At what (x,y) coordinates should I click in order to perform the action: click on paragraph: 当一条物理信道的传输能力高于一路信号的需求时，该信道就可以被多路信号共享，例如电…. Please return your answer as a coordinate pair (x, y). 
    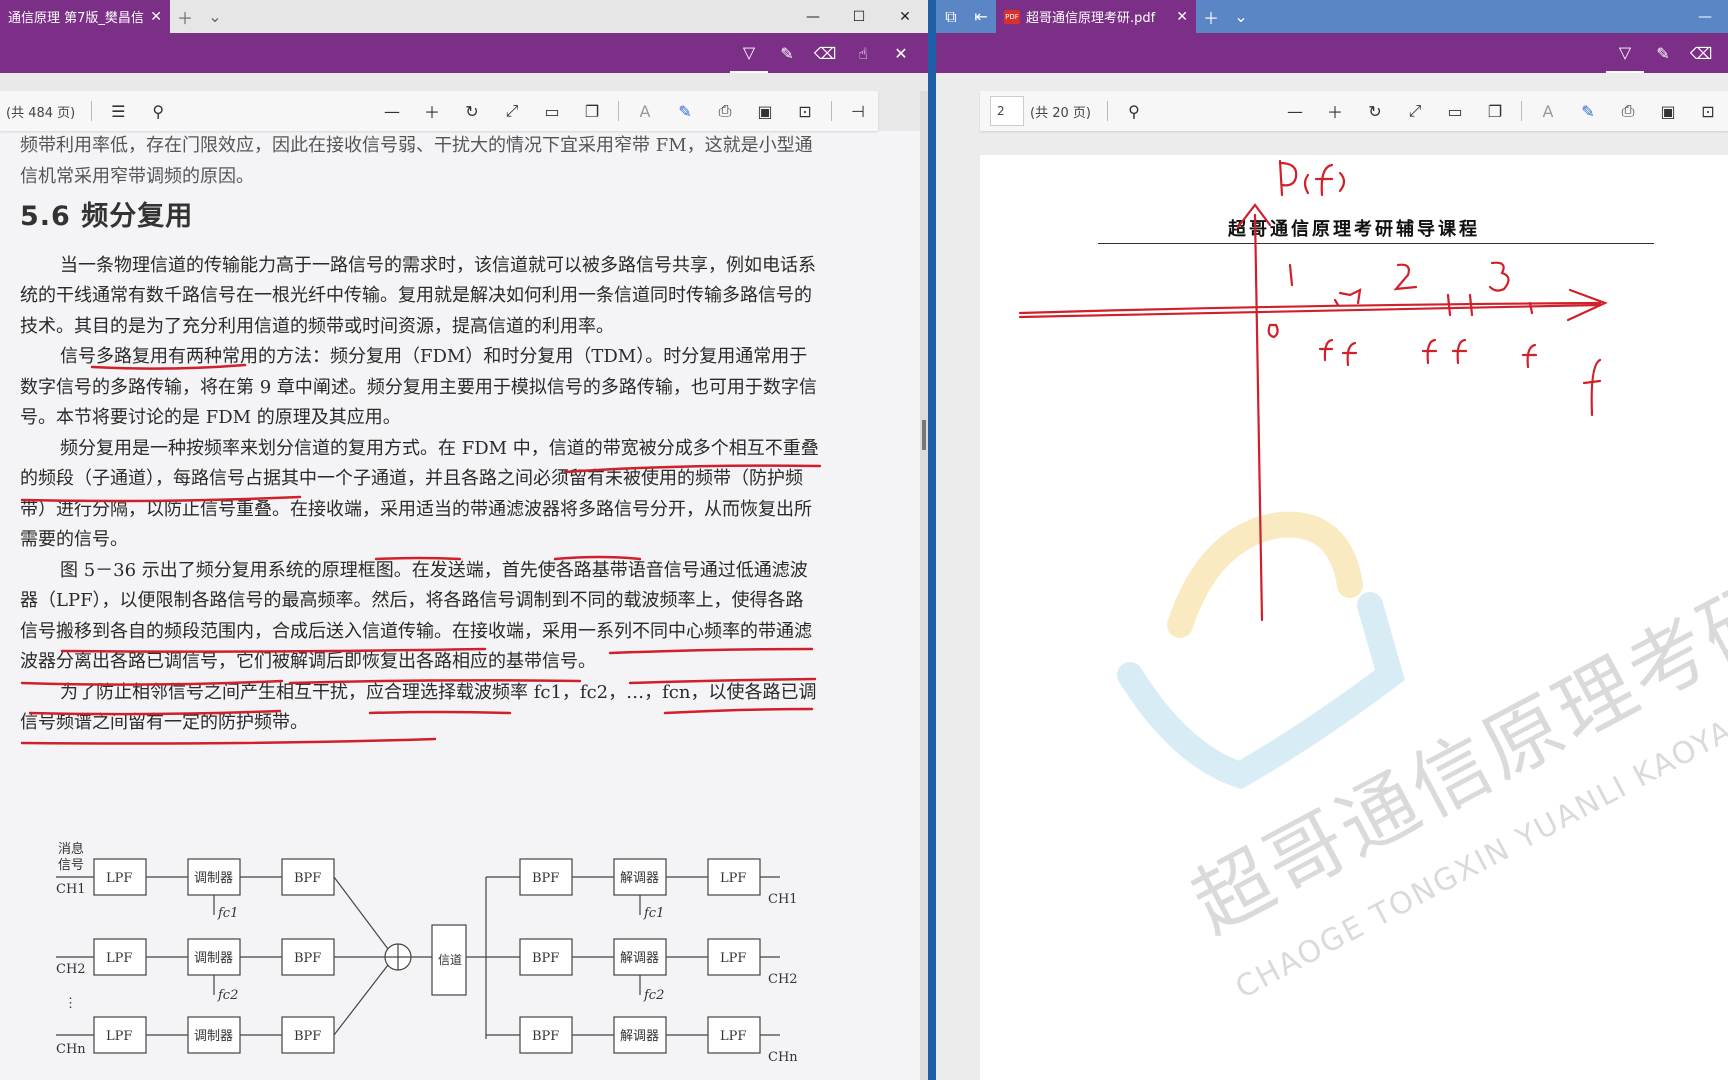
    Looking at the image, I should click on (418, 295).